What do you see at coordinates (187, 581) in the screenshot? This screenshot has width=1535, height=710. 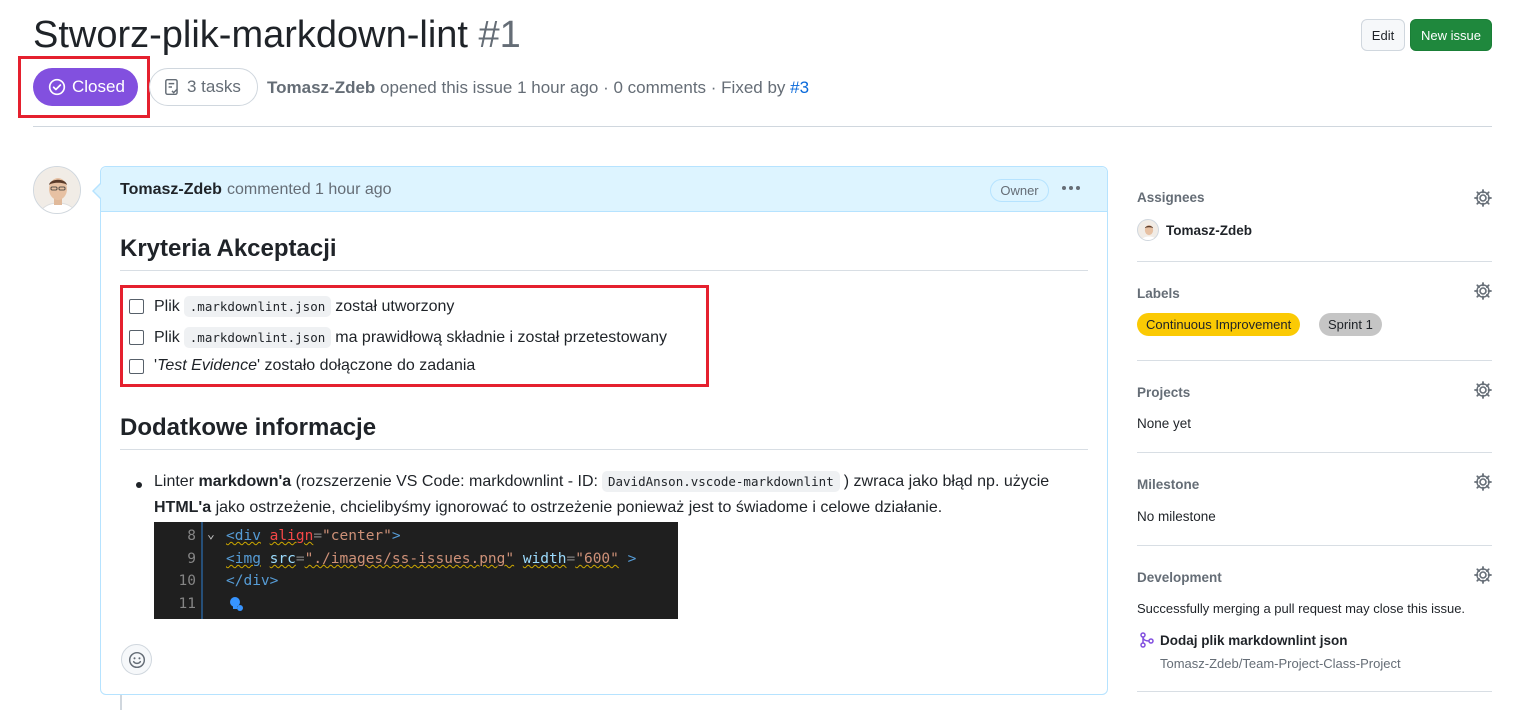 I see `line-number: 10` at bounding box center [187, 581].